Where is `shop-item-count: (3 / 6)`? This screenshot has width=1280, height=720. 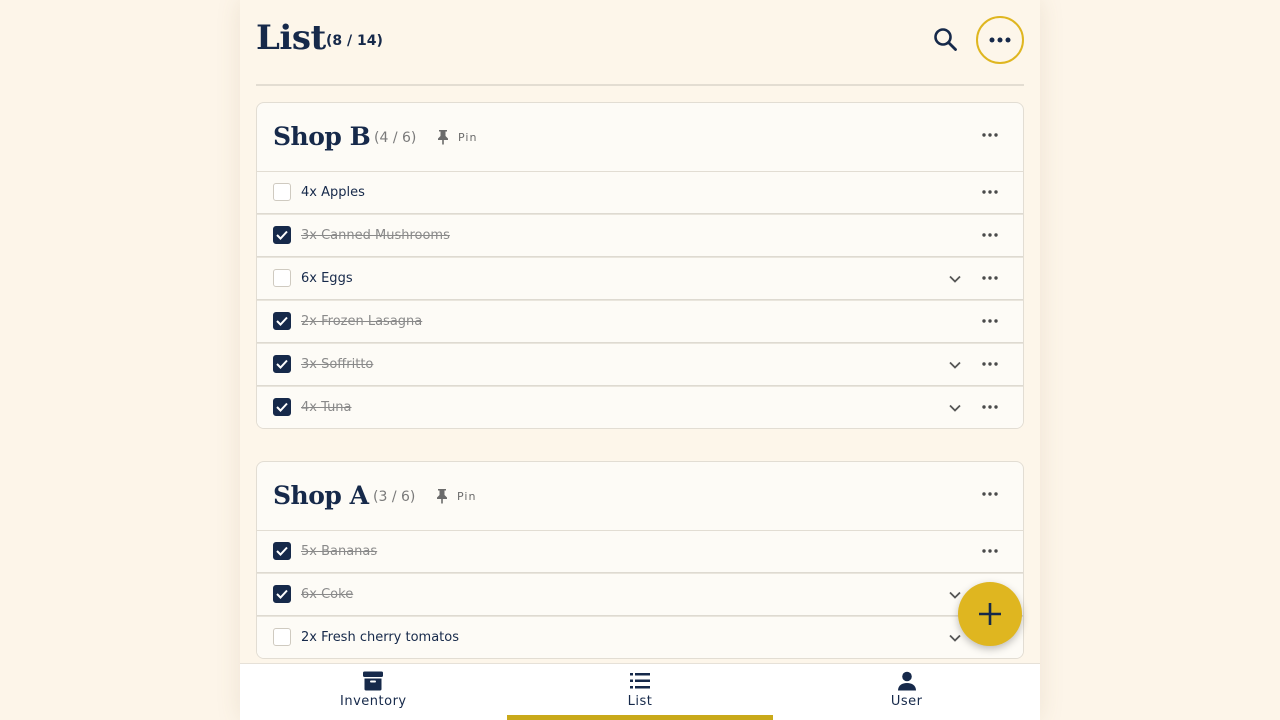
shop-item-count: (3 / 6) is located at coordinates (394, 497).